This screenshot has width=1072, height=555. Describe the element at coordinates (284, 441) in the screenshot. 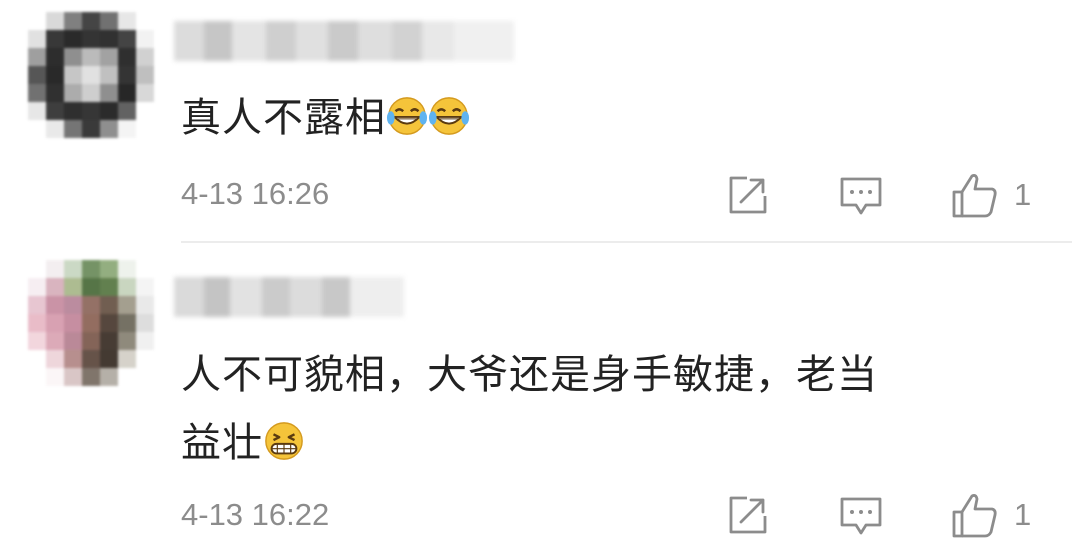

I see `grinning-emoji` at that location.